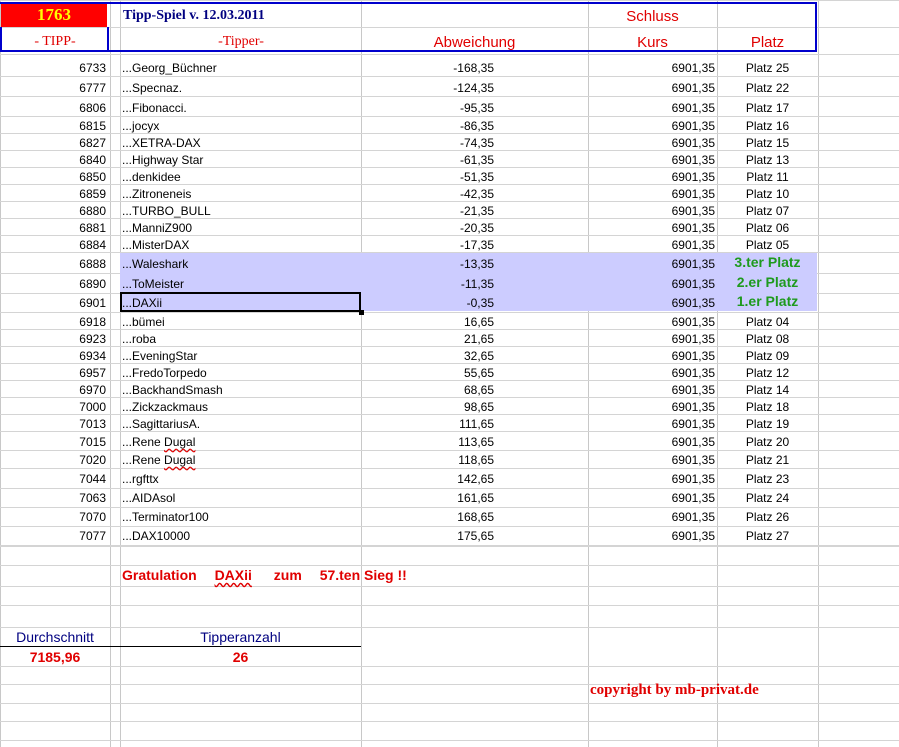 This screenshot has width=899, height=747. Describe the element at coordinates (427, 303) in the screenshot. I see `abweichung-cell: -0,35` at that location.